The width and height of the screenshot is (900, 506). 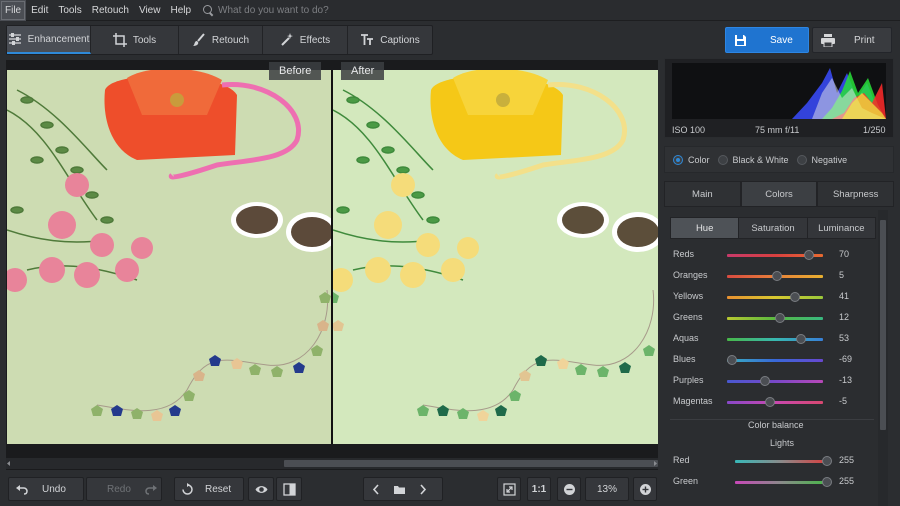 I want to click on menu-file: File, so click(x=13, y=10).